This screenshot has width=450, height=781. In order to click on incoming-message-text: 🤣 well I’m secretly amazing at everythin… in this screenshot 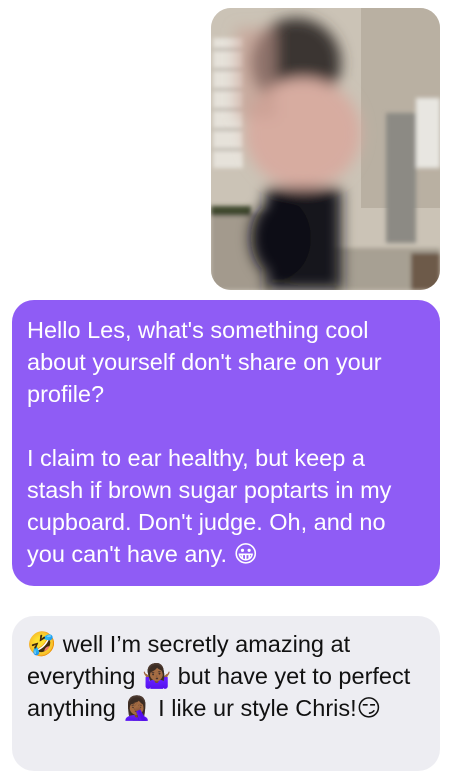, I will do `click(219, 676)`.